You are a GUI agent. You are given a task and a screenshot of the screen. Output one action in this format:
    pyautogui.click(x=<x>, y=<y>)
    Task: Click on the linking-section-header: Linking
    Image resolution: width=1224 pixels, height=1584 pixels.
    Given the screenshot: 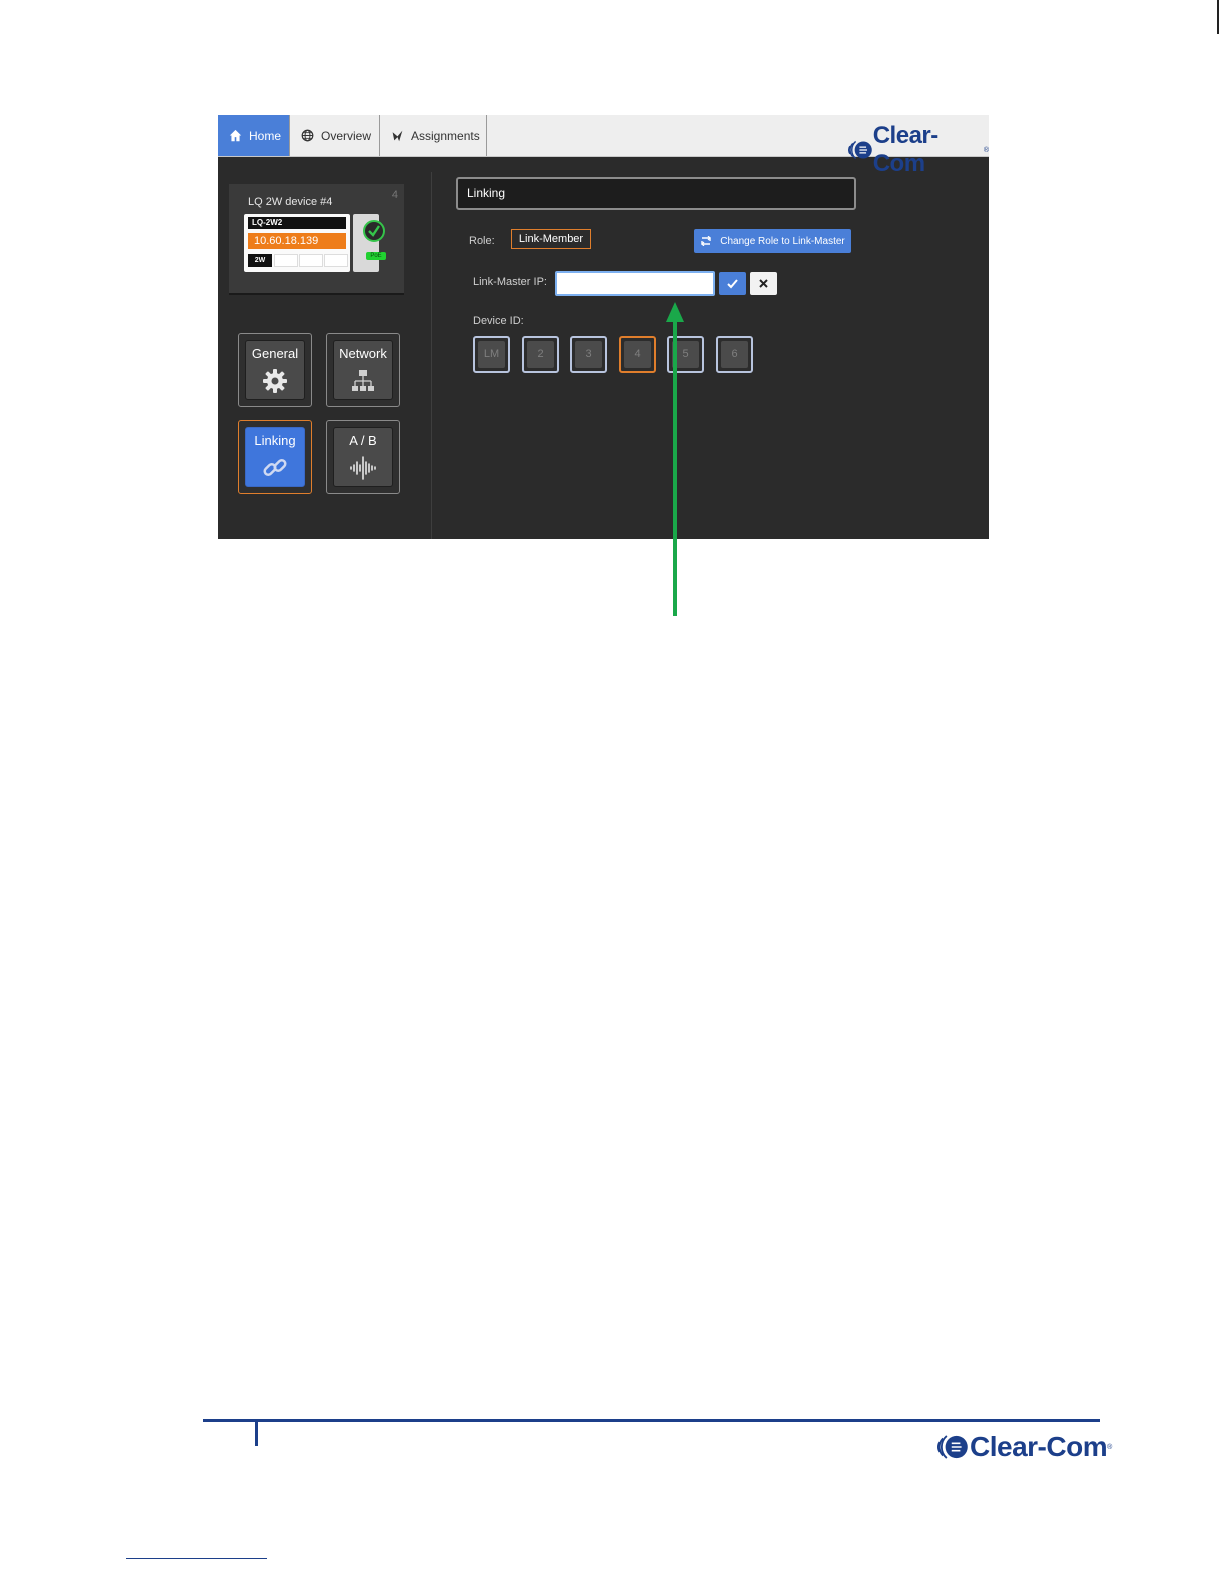 What is the action you would take?
    pyautogui.click(x=656, y=193)
    